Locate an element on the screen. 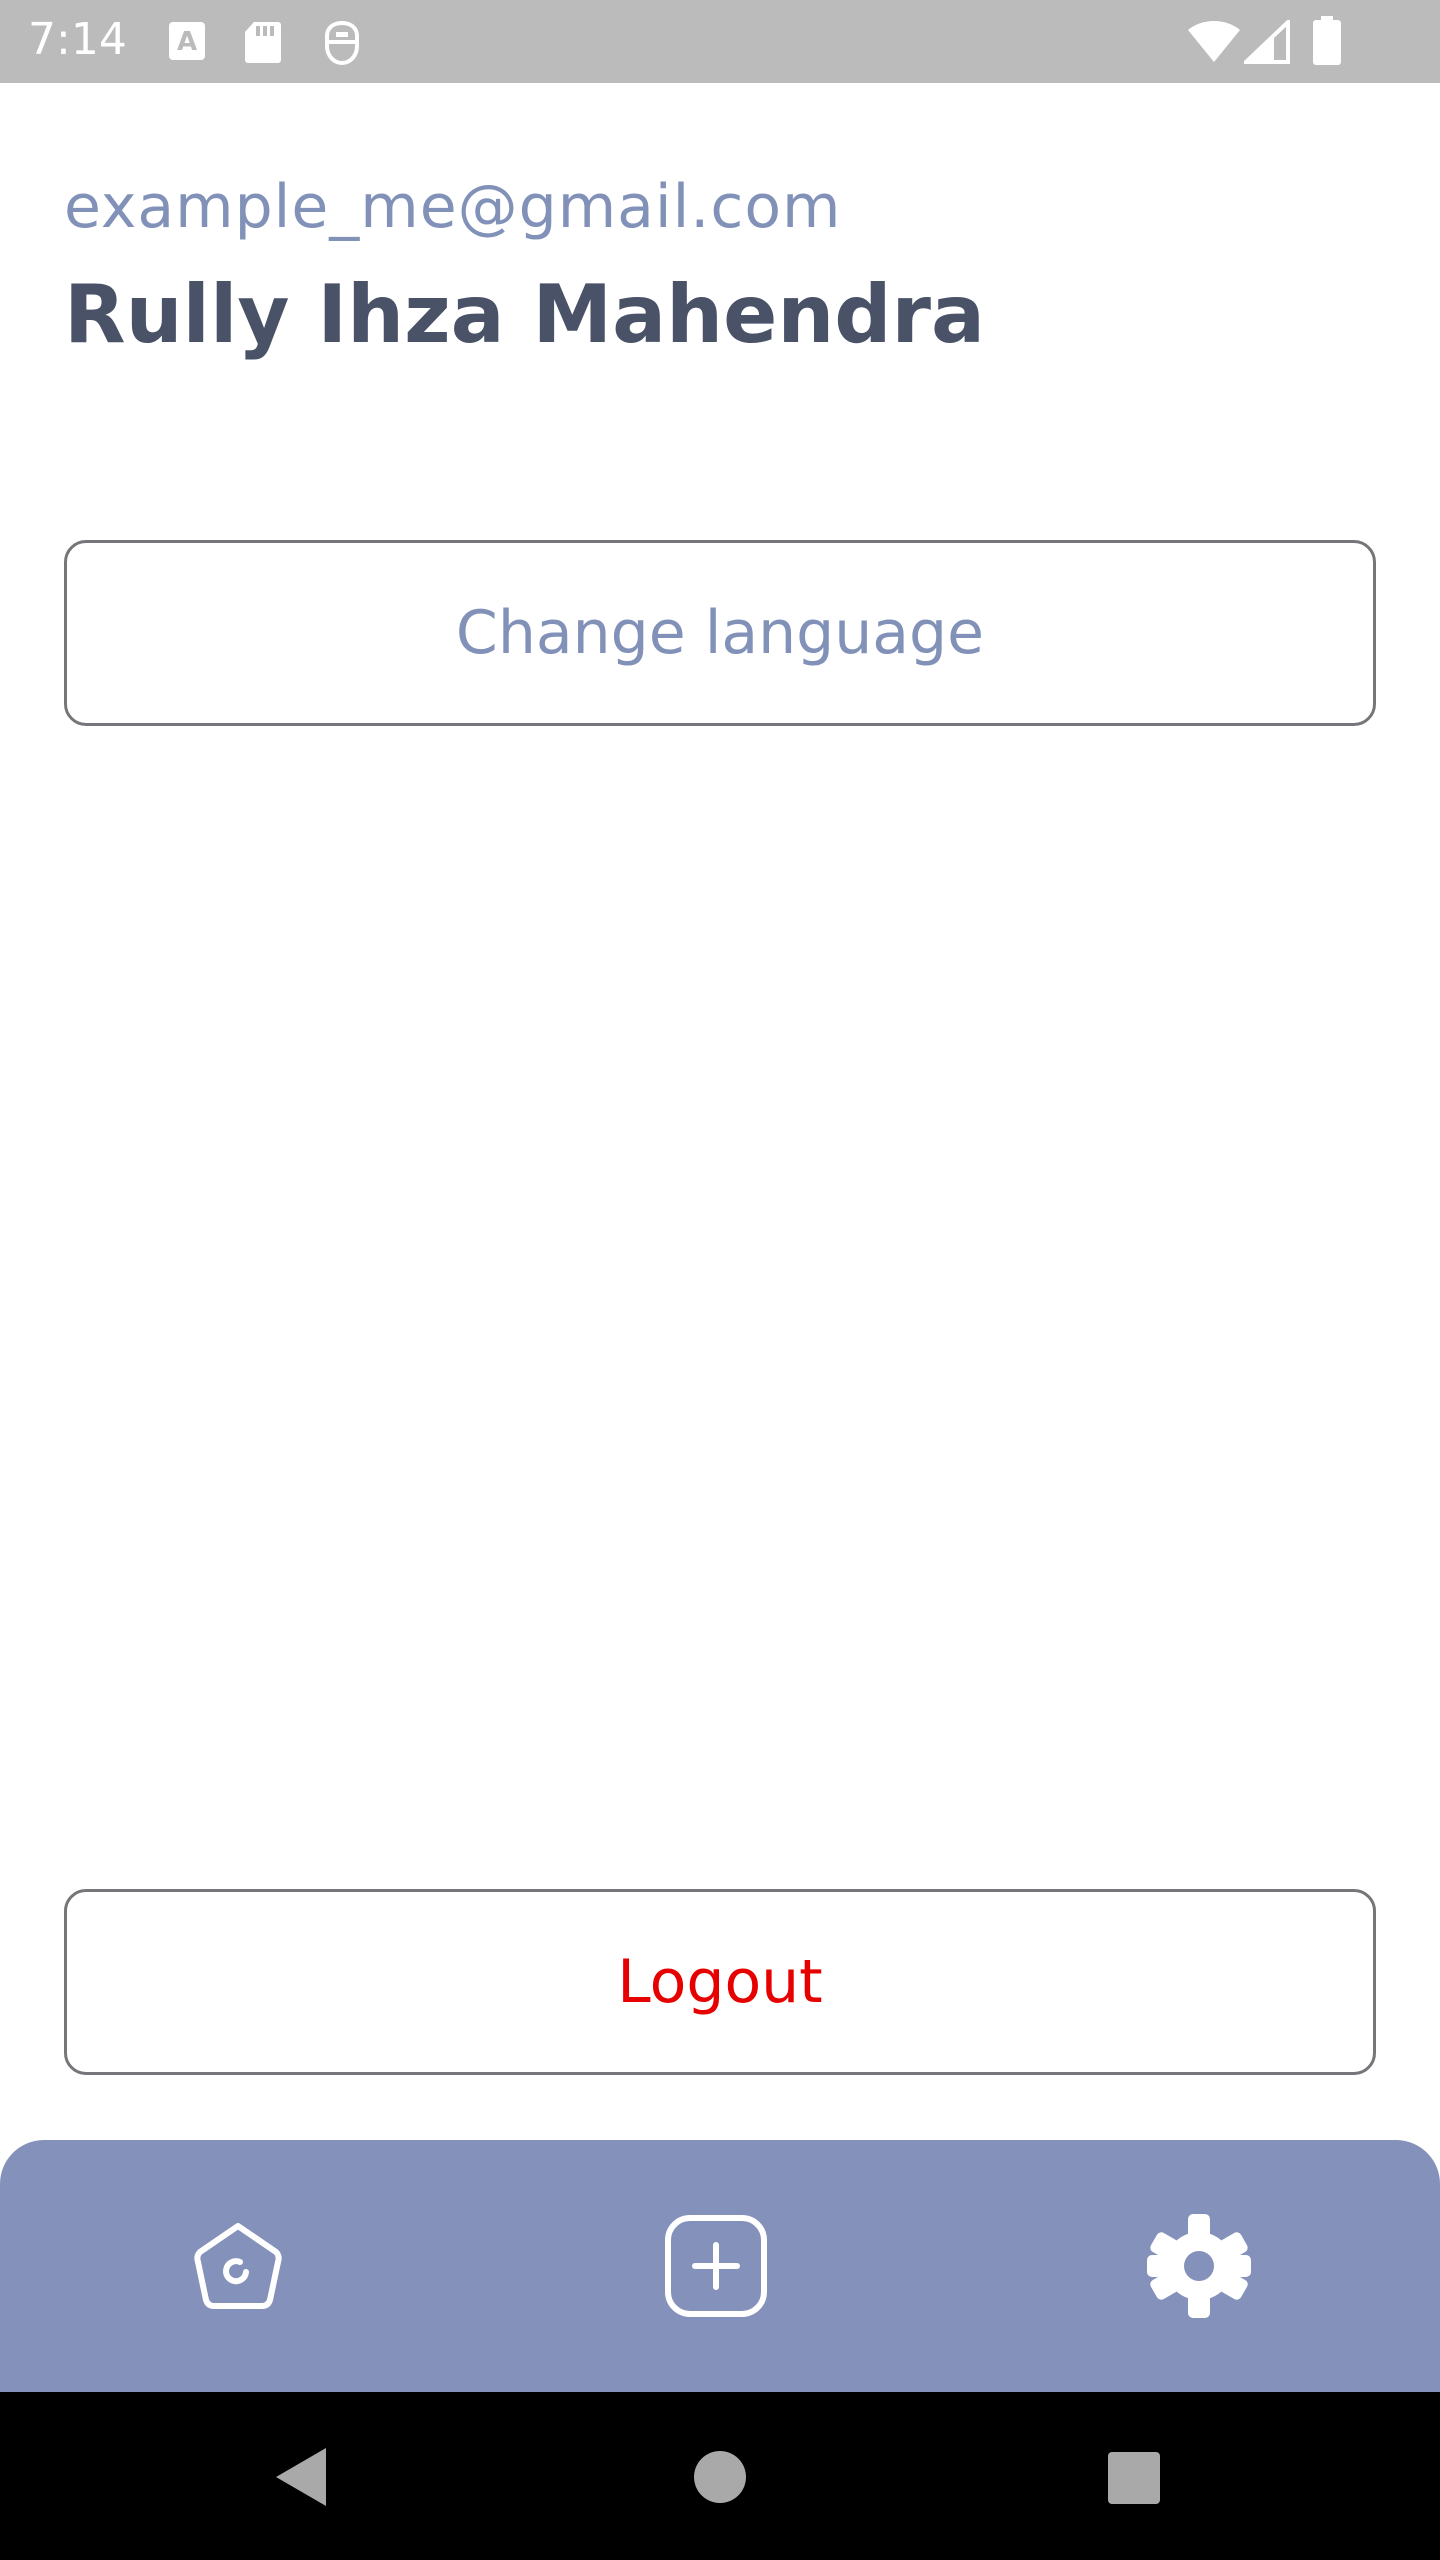 This screenshot has height=2560, width=1440. home-icon is located at coordinates (238, 2266).